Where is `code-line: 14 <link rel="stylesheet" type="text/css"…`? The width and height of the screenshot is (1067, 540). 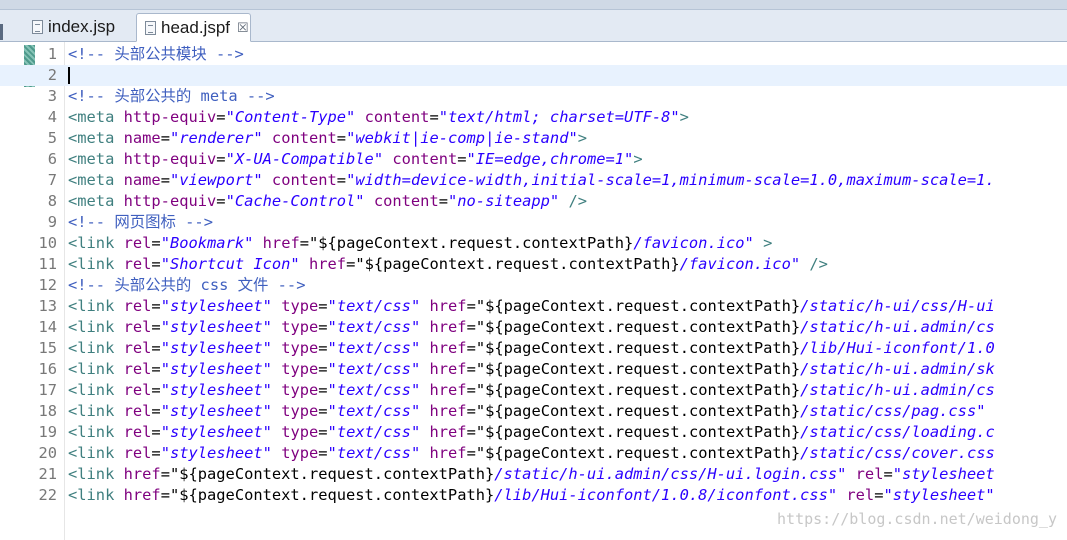 code-line: 14 <link rel="stylesheet" type="text/css"… is located at coordinates (533, 327).